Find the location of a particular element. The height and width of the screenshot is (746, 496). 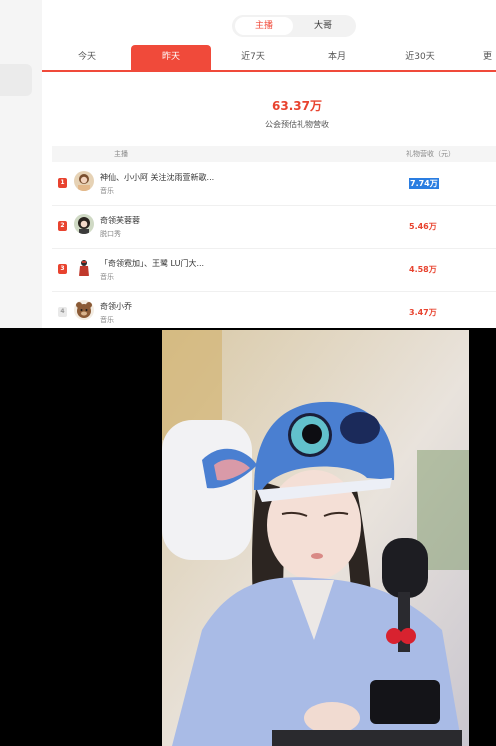

revenue-value: 7.74万 is located at coordinates (424, 183).